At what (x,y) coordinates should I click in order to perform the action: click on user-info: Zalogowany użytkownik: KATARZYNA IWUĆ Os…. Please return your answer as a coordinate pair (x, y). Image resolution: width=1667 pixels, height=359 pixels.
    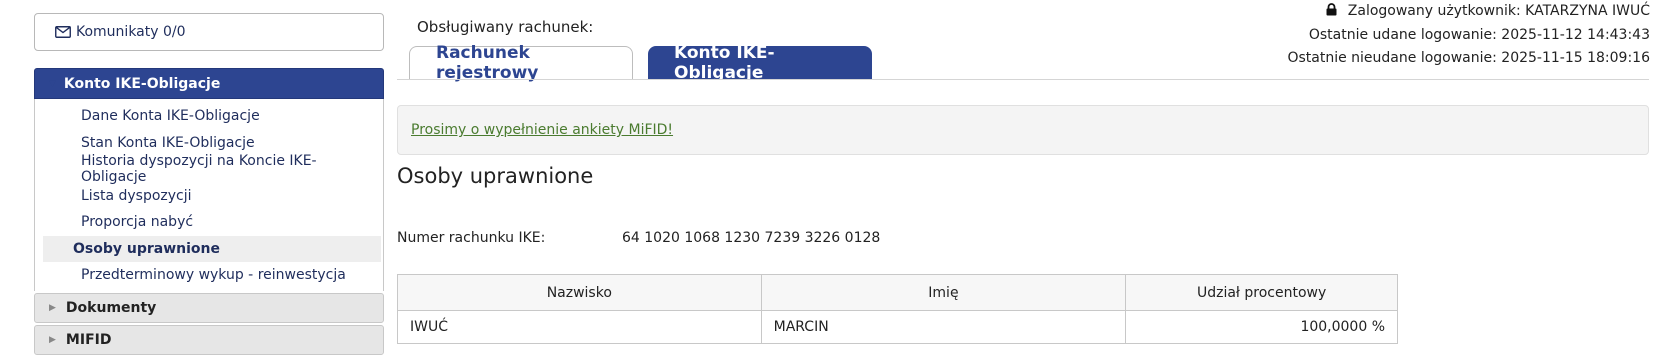
    Looking at the image, I should click on (1468, 35).